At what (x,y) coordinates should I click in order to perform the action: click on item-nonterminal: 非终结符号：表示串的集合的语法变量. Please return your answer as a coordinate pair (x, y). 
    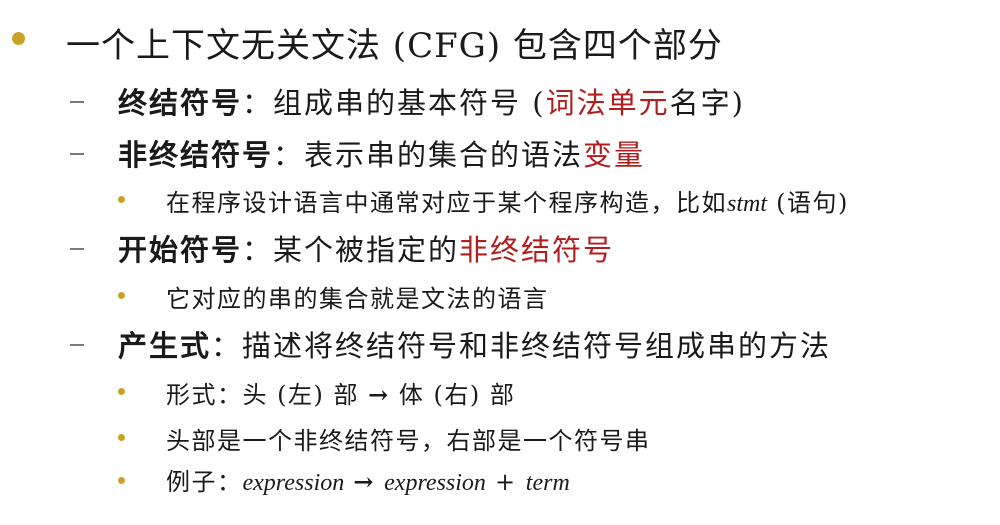
    Looking at the image, I should click on (381, 153).